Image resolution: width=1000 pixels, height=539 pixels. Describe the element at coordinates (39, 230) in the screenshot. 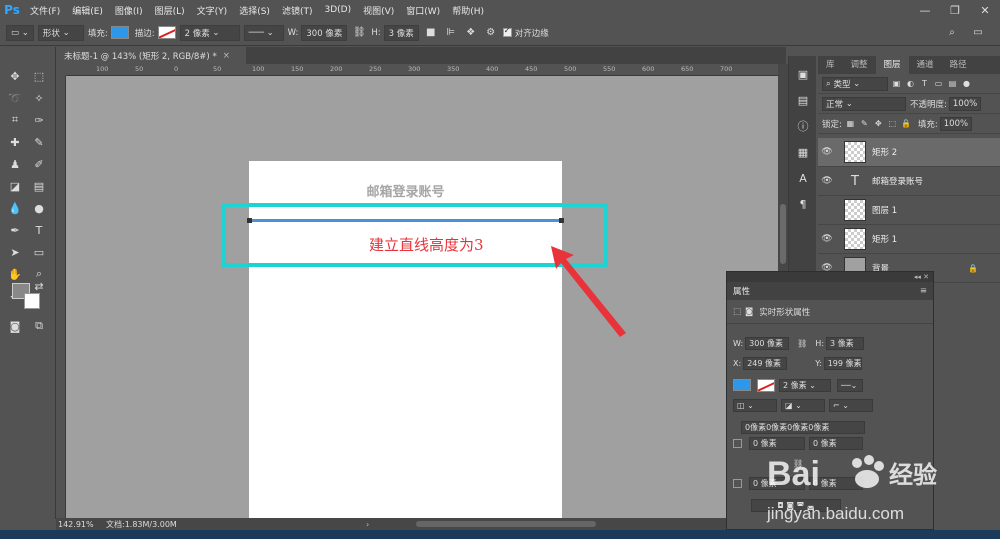

I see `type-tool-icon: T` at that location.